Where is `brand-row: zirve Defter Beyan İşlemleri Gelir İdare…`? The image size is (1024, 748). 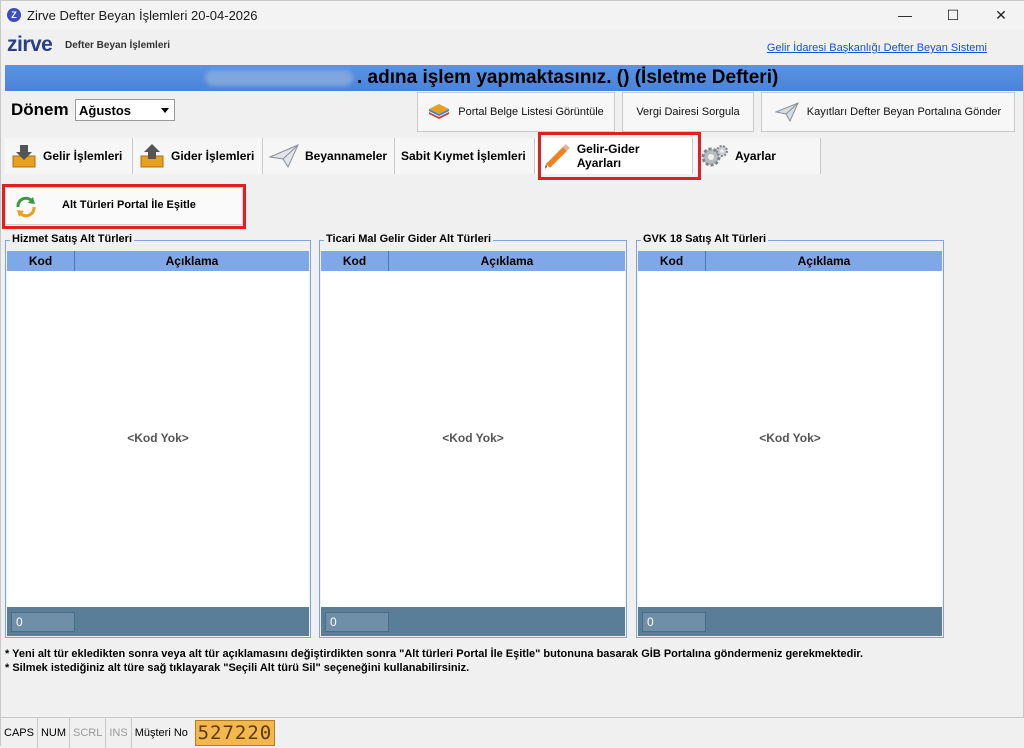
brand-row: zirve Defter Beyan İşlemleri Gelir İdare… is located at coordinates (512, 47).